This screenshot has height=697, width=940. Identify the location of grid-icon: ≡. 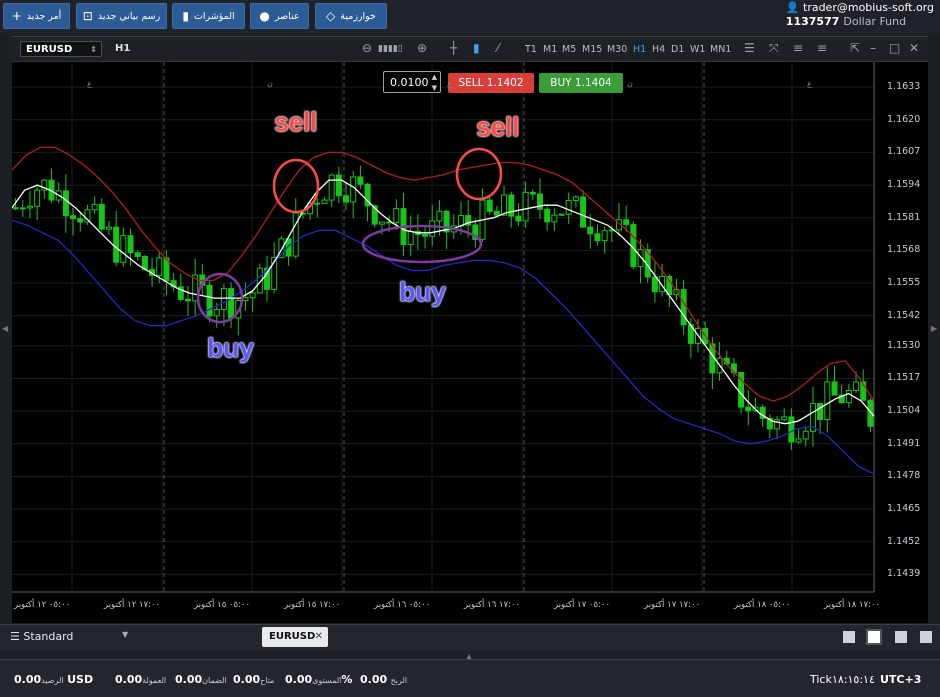
(798, 48).